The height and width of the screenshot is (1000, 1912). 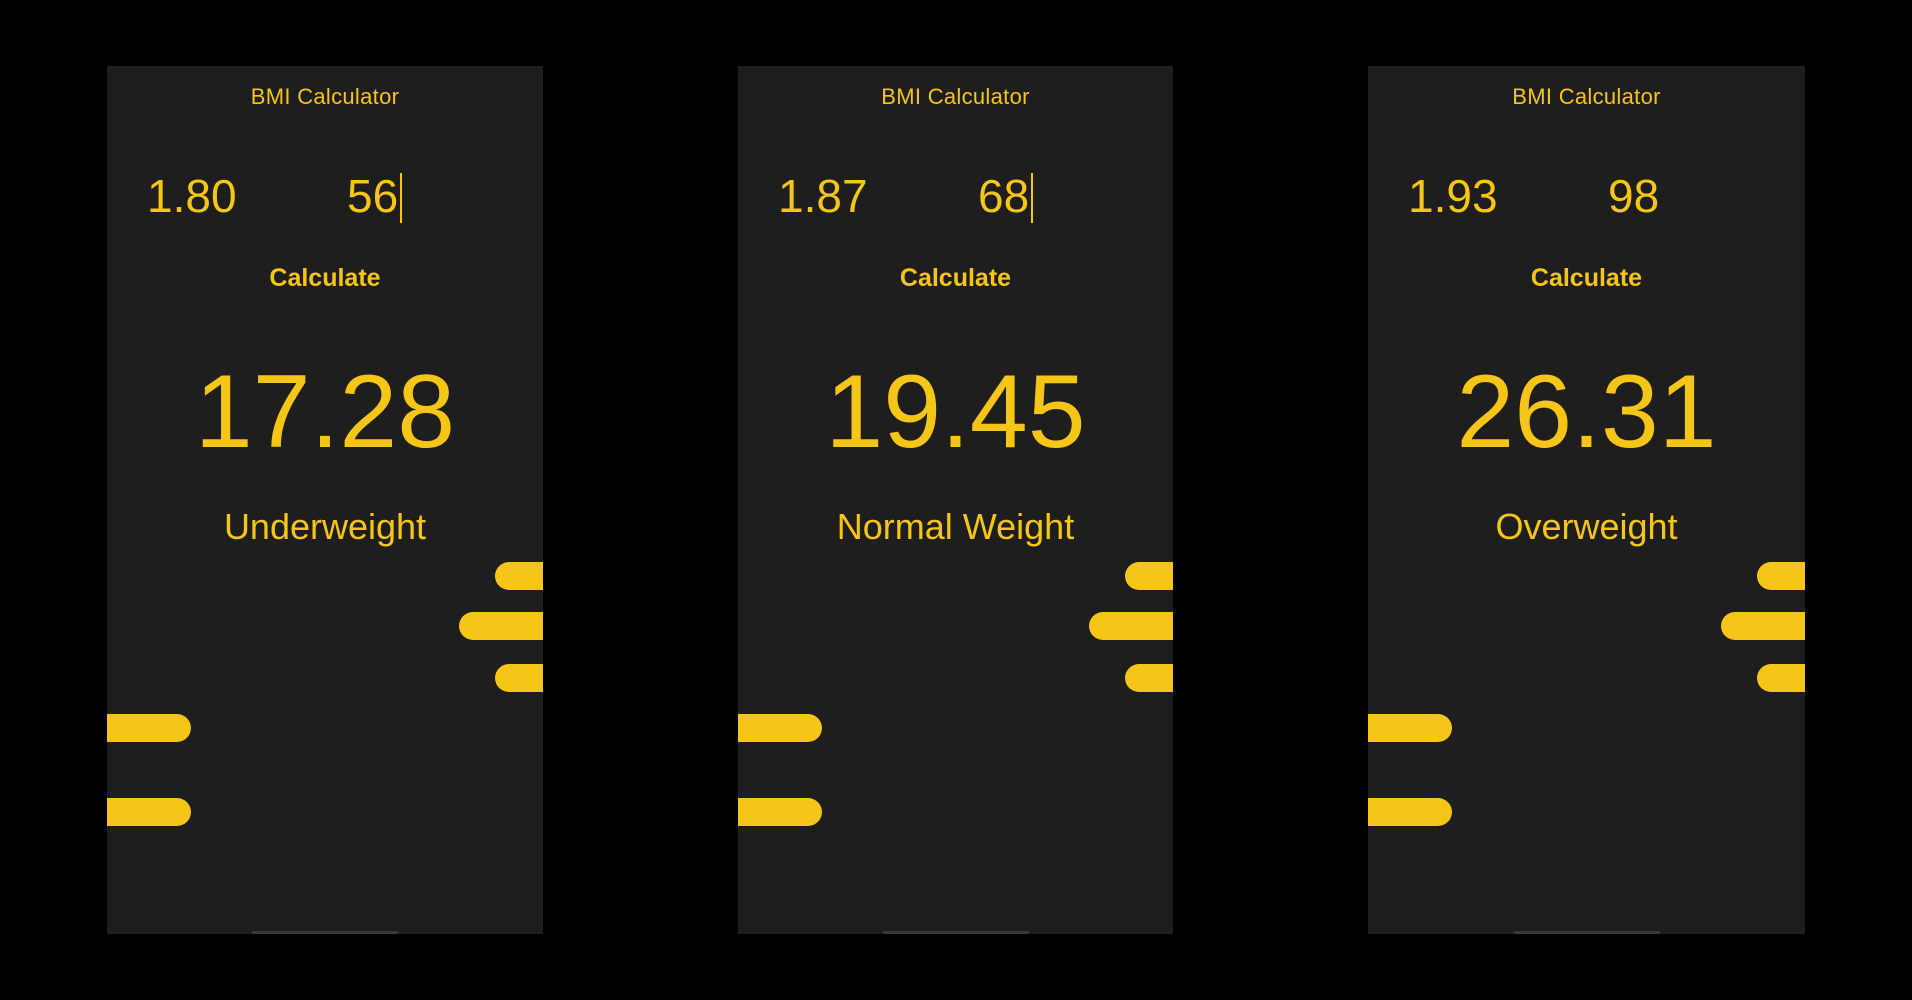 I want to click on weight-value: 68, so click(x=1004, y=196).